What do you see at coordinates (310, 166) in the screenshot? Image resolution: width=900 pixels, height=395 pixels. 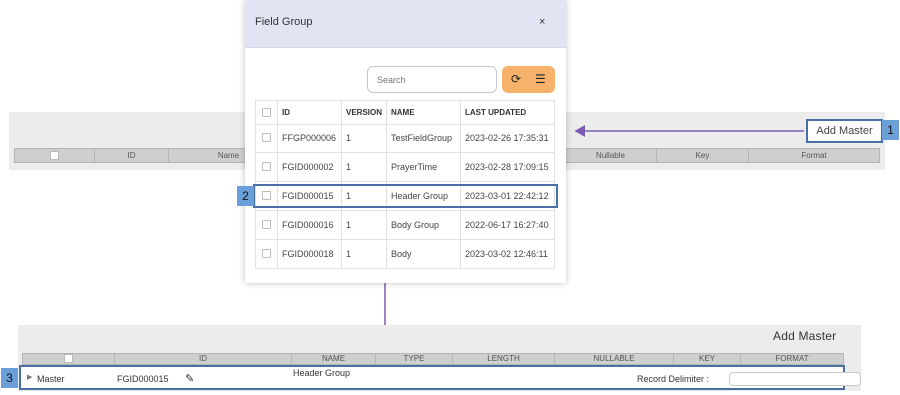 I see `cell-id: FGID000002` at bounding box center [310, 166].